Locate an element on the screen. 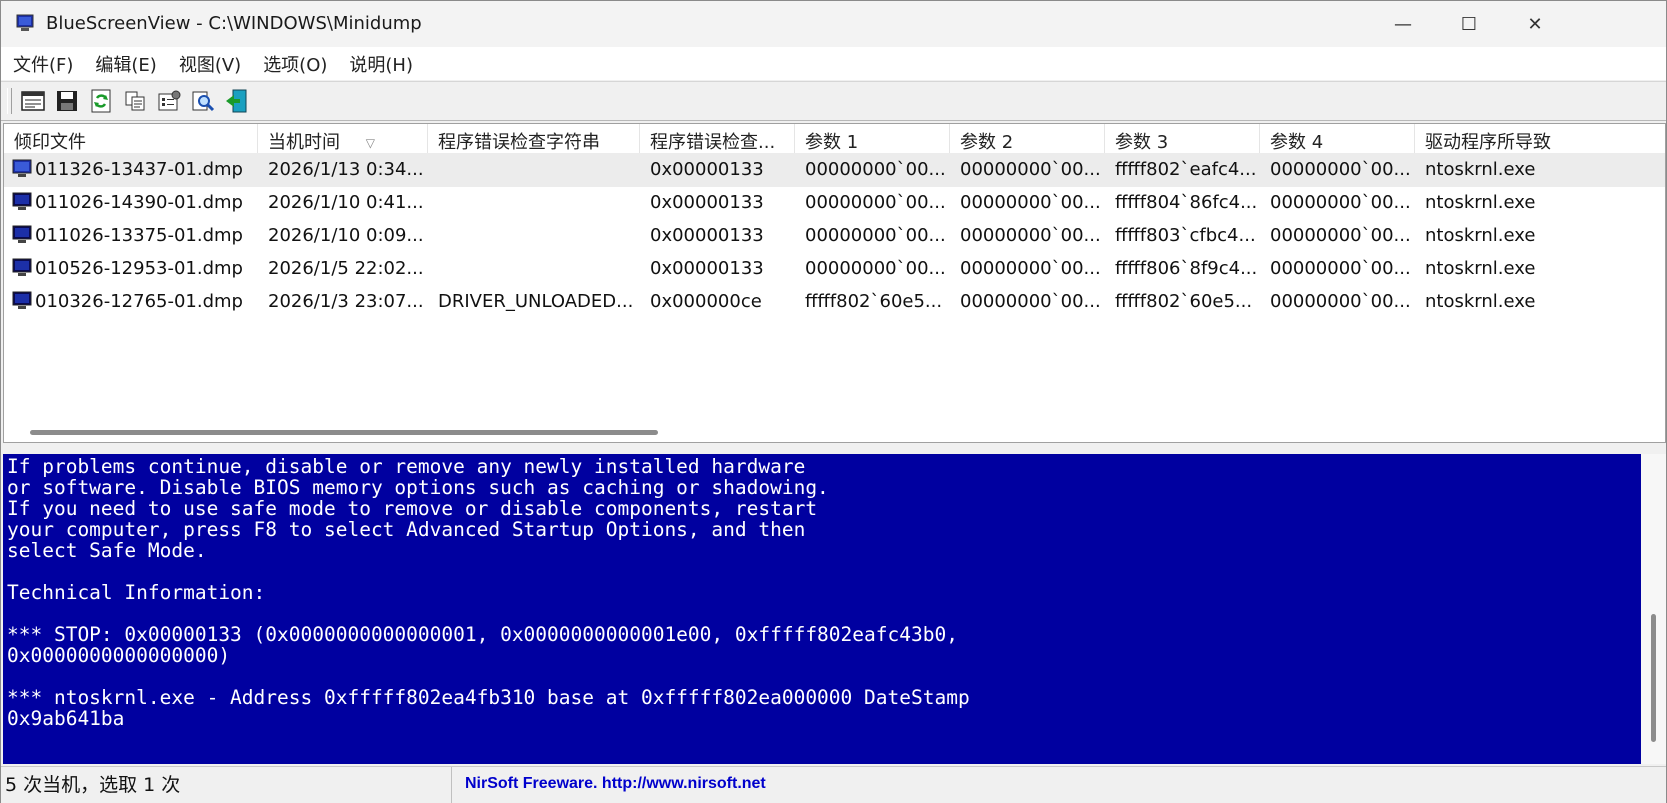 The image size is (1667, 803). bsod-line: Technical Information: is located at coordinates (136, 592).